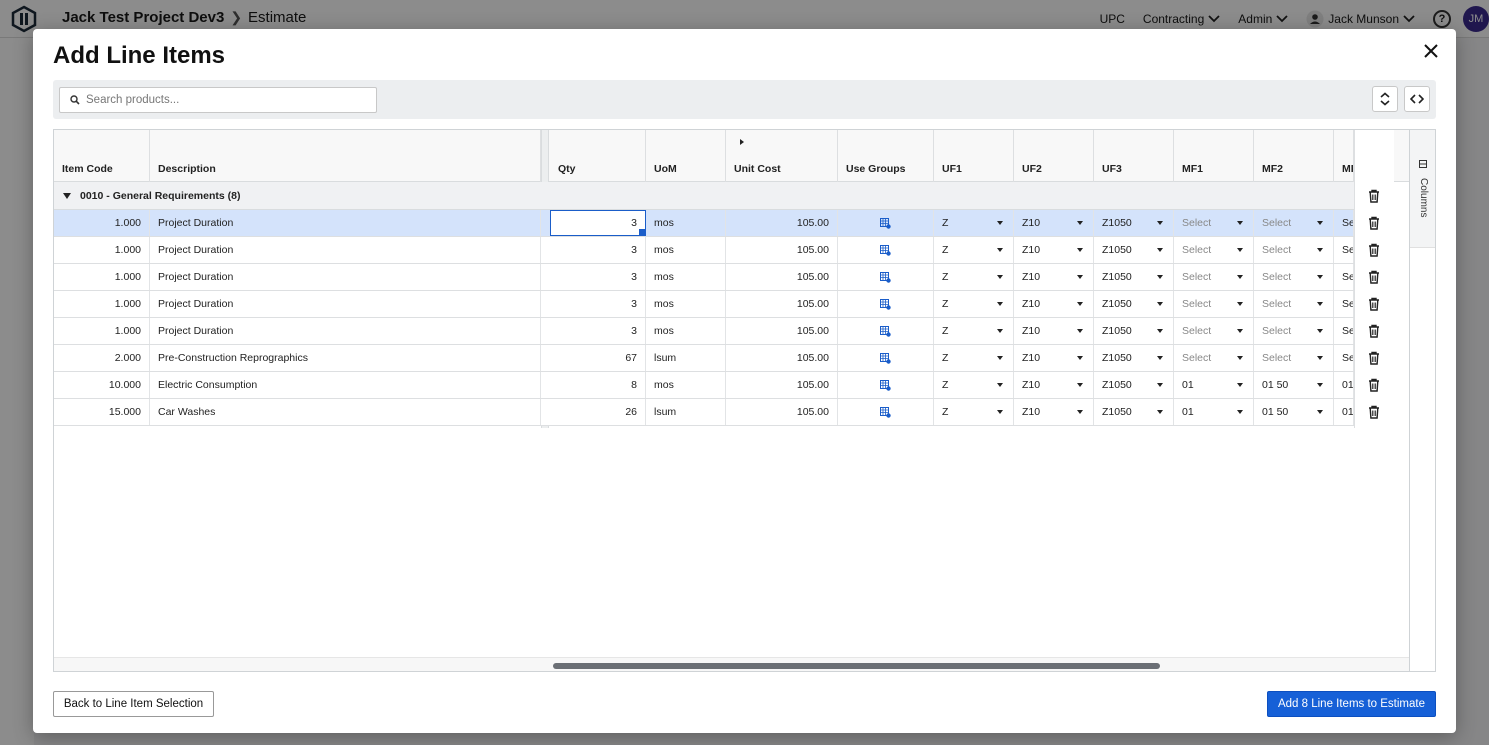 This screenshot has width=1489, height=745. I want to click on add-line-items-button: Add 8 Line Items to Estimate, so click(1351, 704).